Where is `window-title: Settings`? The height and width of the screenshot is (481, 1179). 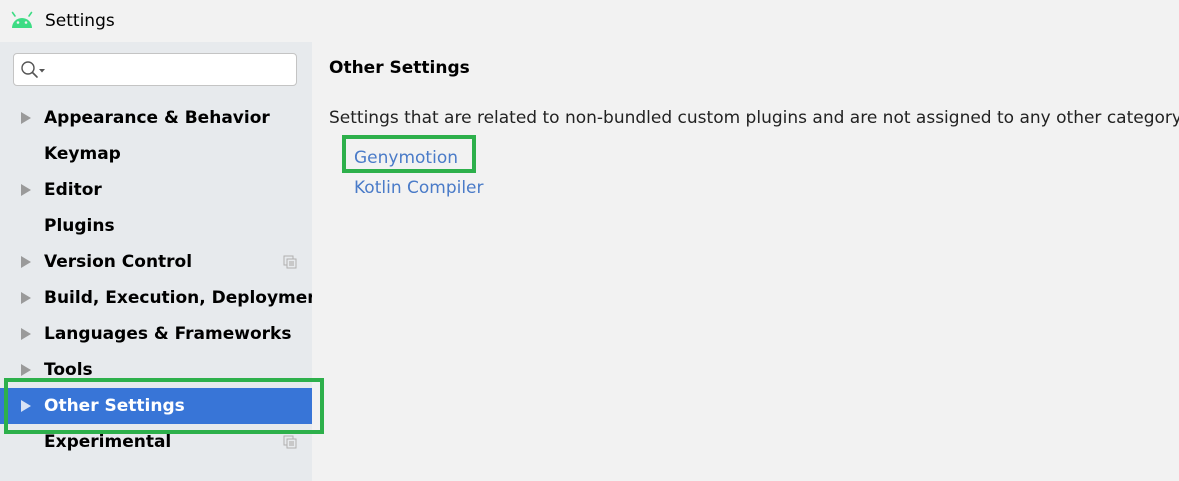
window-title: Settings is located at coordinates (80, 21).